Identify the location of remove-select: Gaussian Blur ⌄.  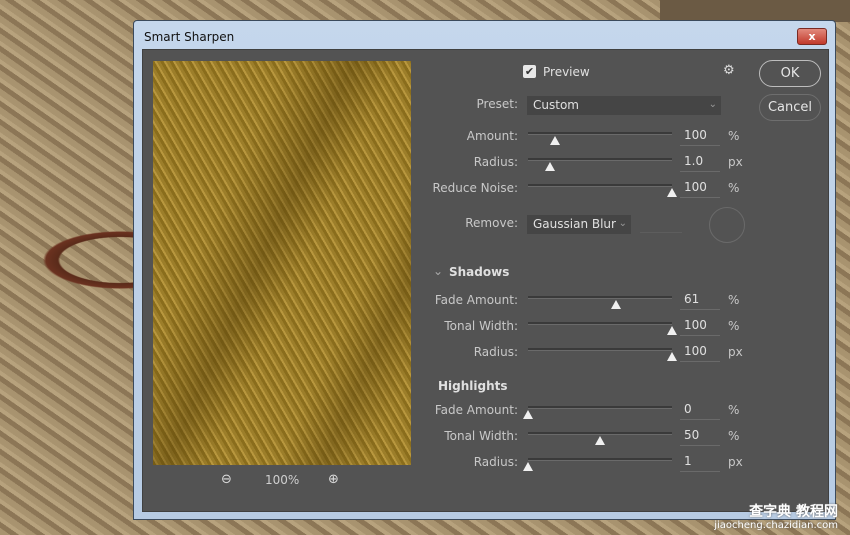
(579, 224).